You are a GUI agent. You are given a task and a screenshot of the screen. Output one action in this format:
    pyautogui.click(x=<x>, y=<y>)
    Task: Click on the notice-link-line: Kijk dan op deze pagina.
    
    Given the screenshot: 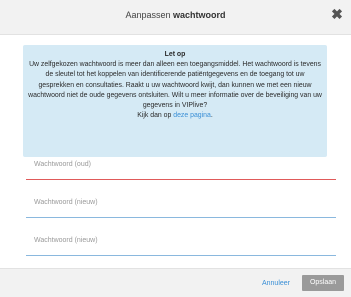 What is the action you would take?
    pyautogui.click(x=175, y=116)
    